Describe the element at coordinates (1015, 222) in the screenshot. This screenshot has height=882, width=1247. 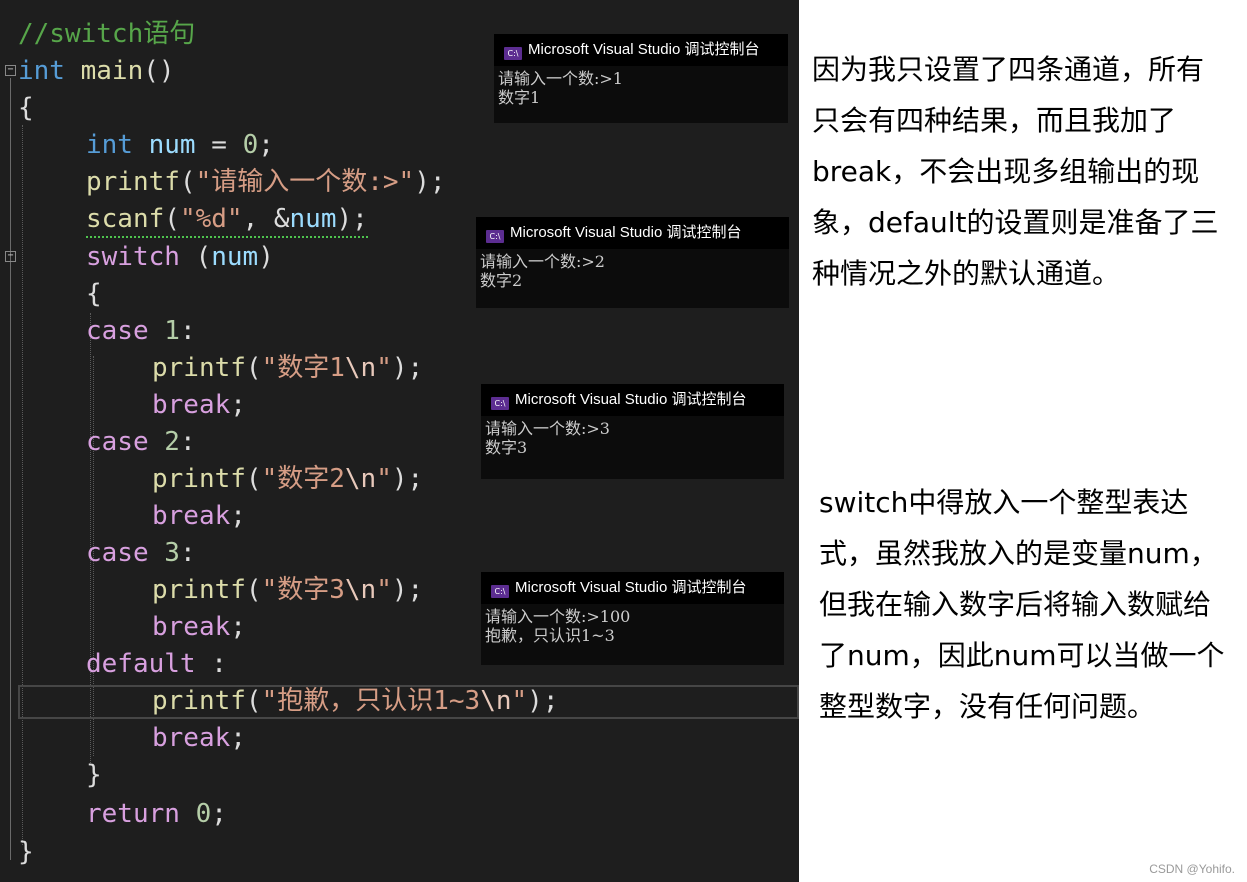
I see `note-line: 象，default的设置则是准备了三` at that location.